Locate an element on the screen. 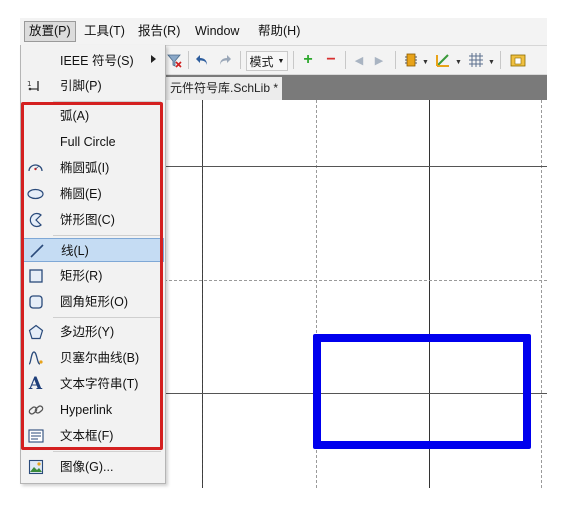  remove-icon: − is located at coordinates (331, 60).